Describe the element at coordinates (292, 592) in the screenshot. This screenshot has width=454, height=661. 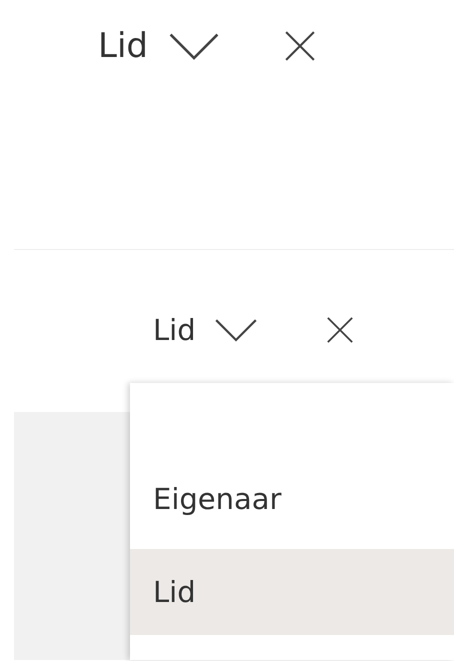
I see `dropdown-option: Lid` at that location.